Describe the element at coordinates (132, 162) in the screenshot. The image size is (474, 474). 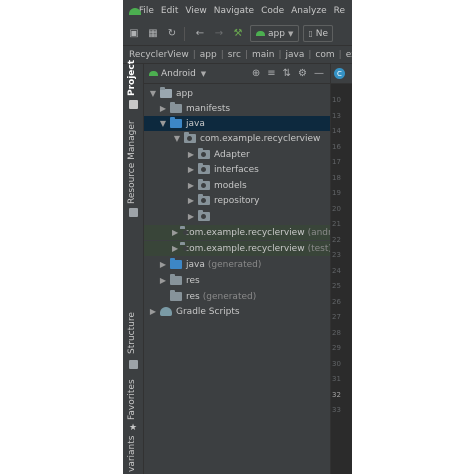
I see `resource-manager-tool-tab: Resource Manager` at that location.